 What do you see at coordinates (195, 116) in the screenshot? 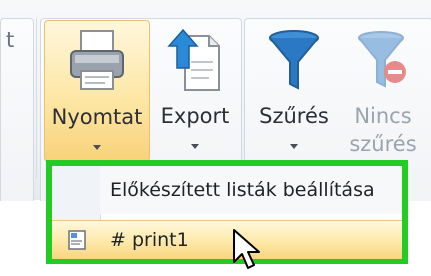
I see `export-button-label: Export` at bounding box center [195, 116].